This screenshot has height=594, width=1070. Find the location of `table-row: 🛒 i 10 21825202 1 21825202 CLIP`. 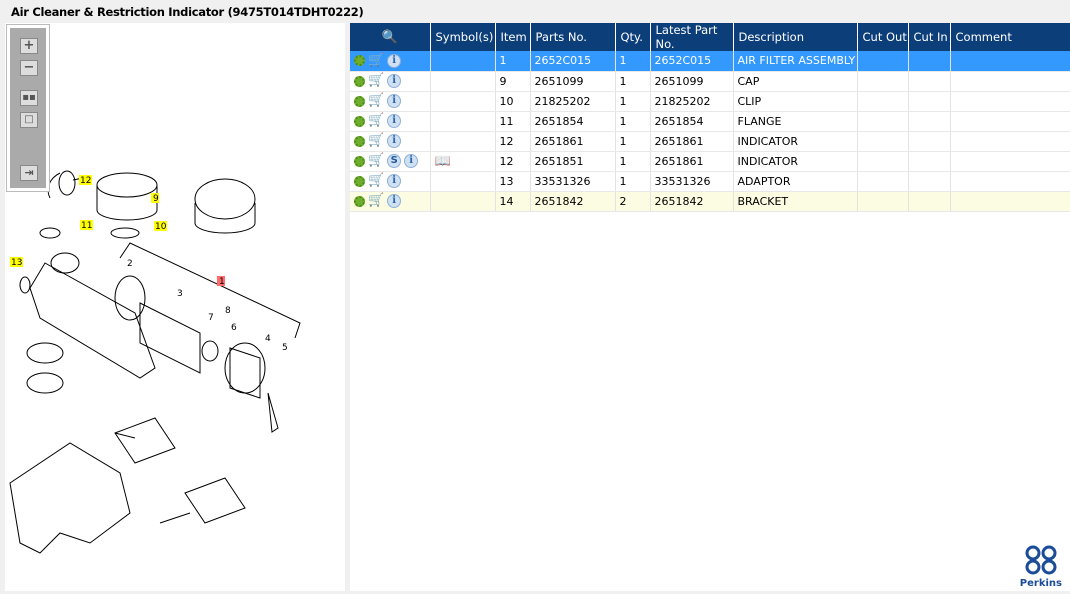

table-row: 🛒 i 10 21825202 1 21825202 CLIP is located at coordinates (710, 101).